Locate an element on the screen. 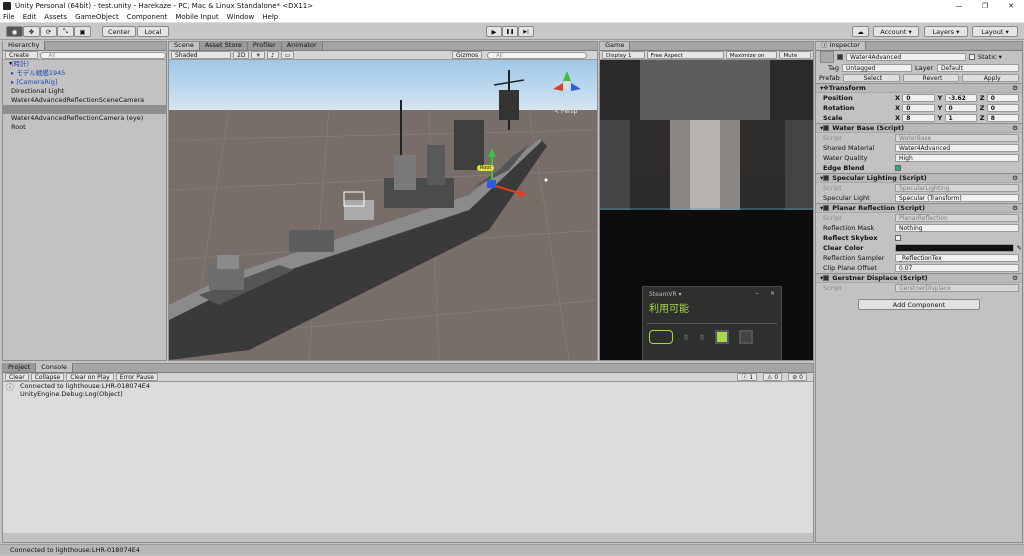 Image resolution: width=1024 pixels, height=556 pixels. position-z-input: 0 is located at coordinates (1002, 98).